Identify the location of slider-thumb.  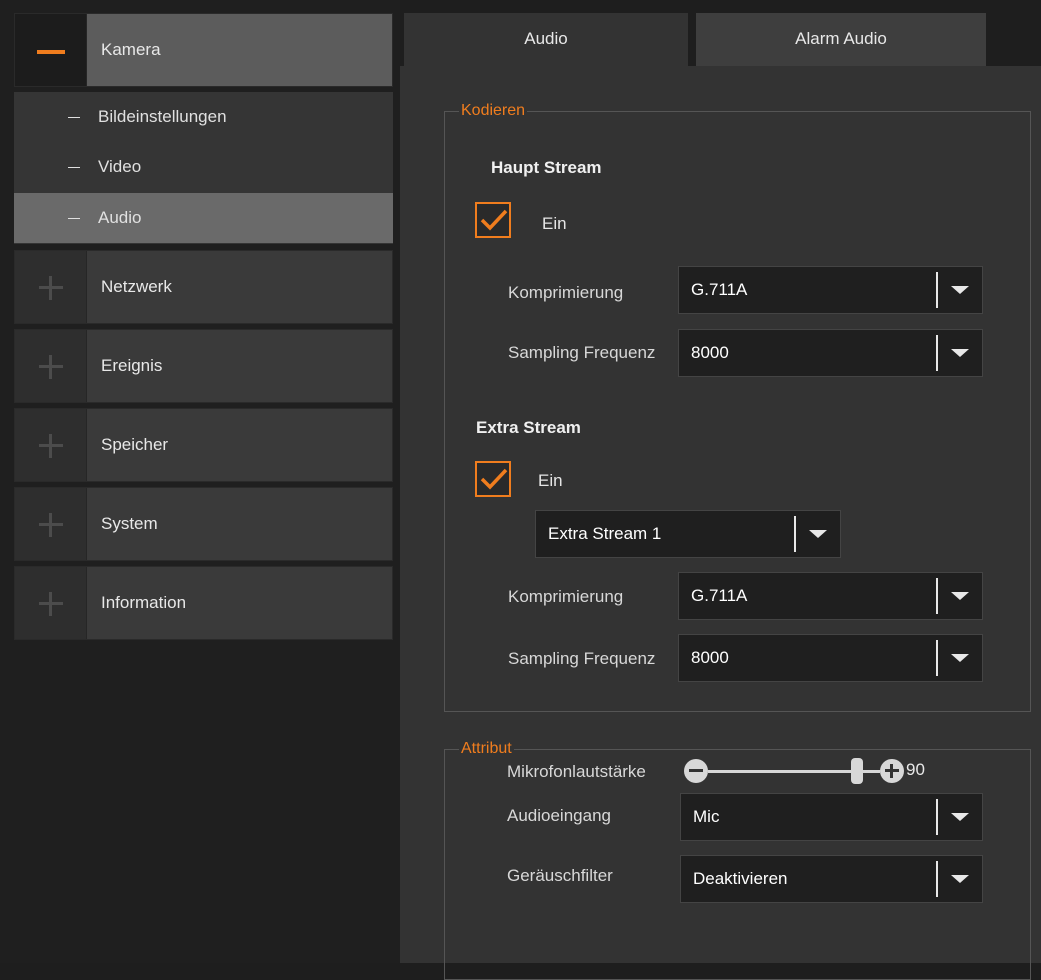
(857, 771).